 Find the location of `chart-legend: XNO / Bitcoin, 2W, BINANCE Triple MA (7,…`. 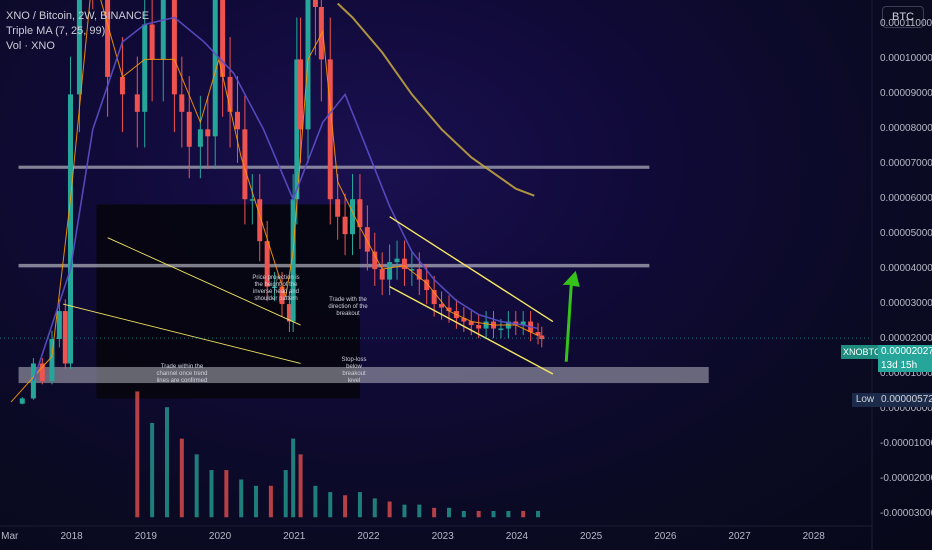

chart-legend: XNO / Bitcoin, 2W, BINANCE Triple MA (7,… is located at coordinates (77, 31).